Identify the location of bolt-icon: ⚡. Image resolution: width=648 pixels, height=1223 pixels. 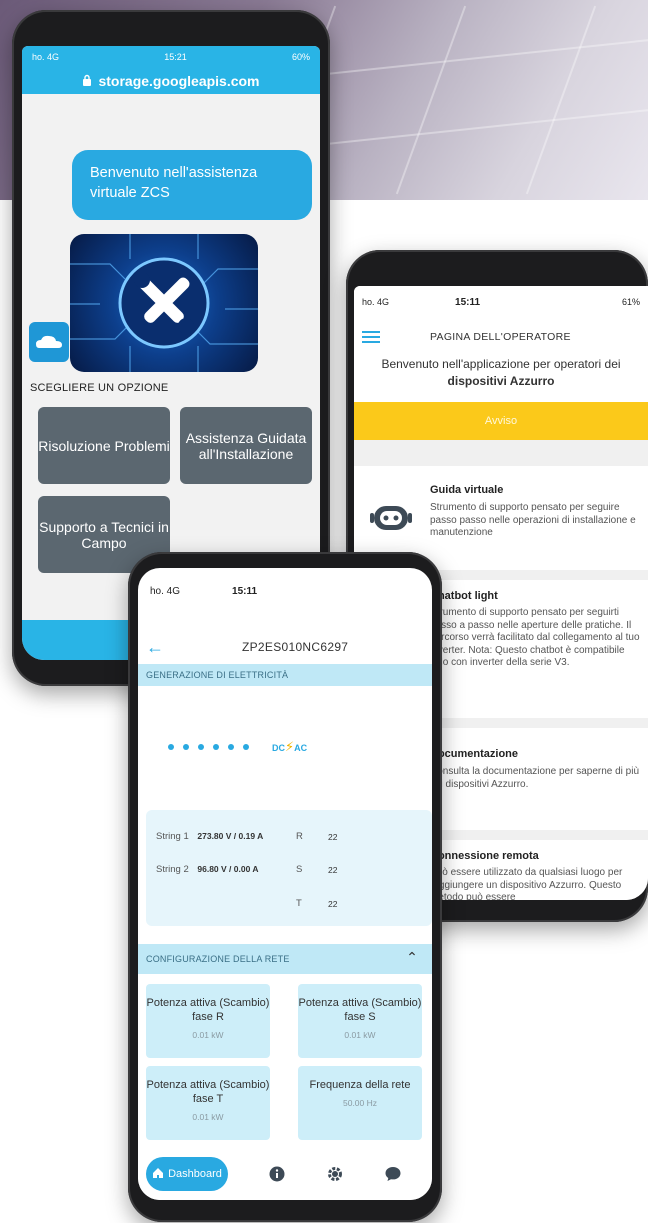
(290, 746).